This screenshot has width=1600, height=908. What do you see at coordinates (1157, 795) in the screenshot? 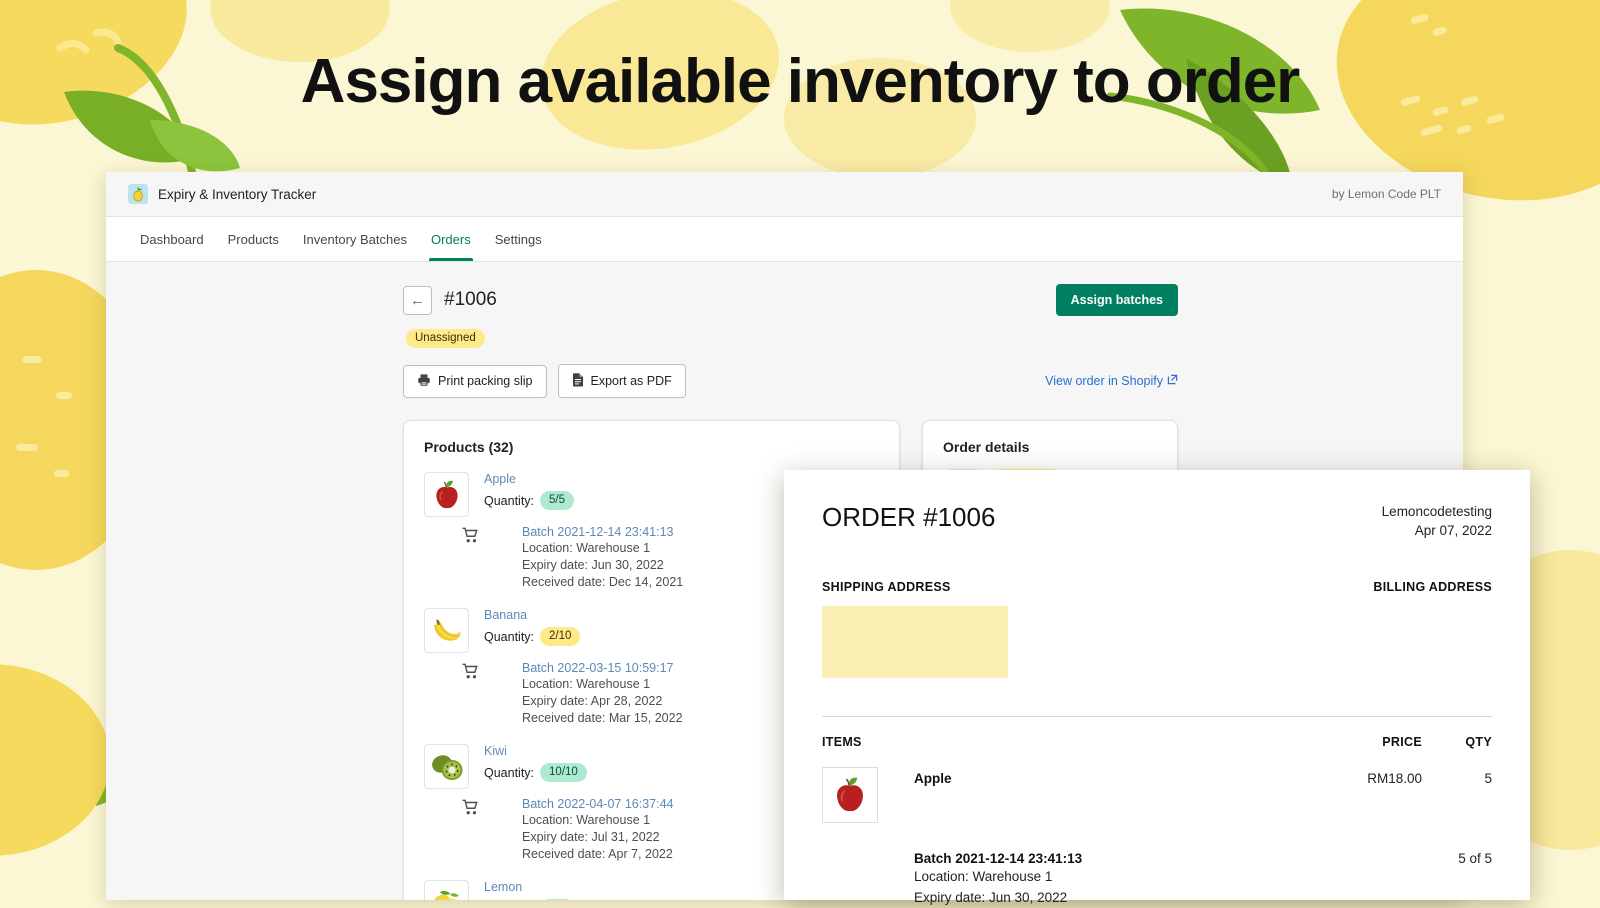
I see `pdf-item-row: Apple RM18.00 5` at bounding box center [1157, 795].